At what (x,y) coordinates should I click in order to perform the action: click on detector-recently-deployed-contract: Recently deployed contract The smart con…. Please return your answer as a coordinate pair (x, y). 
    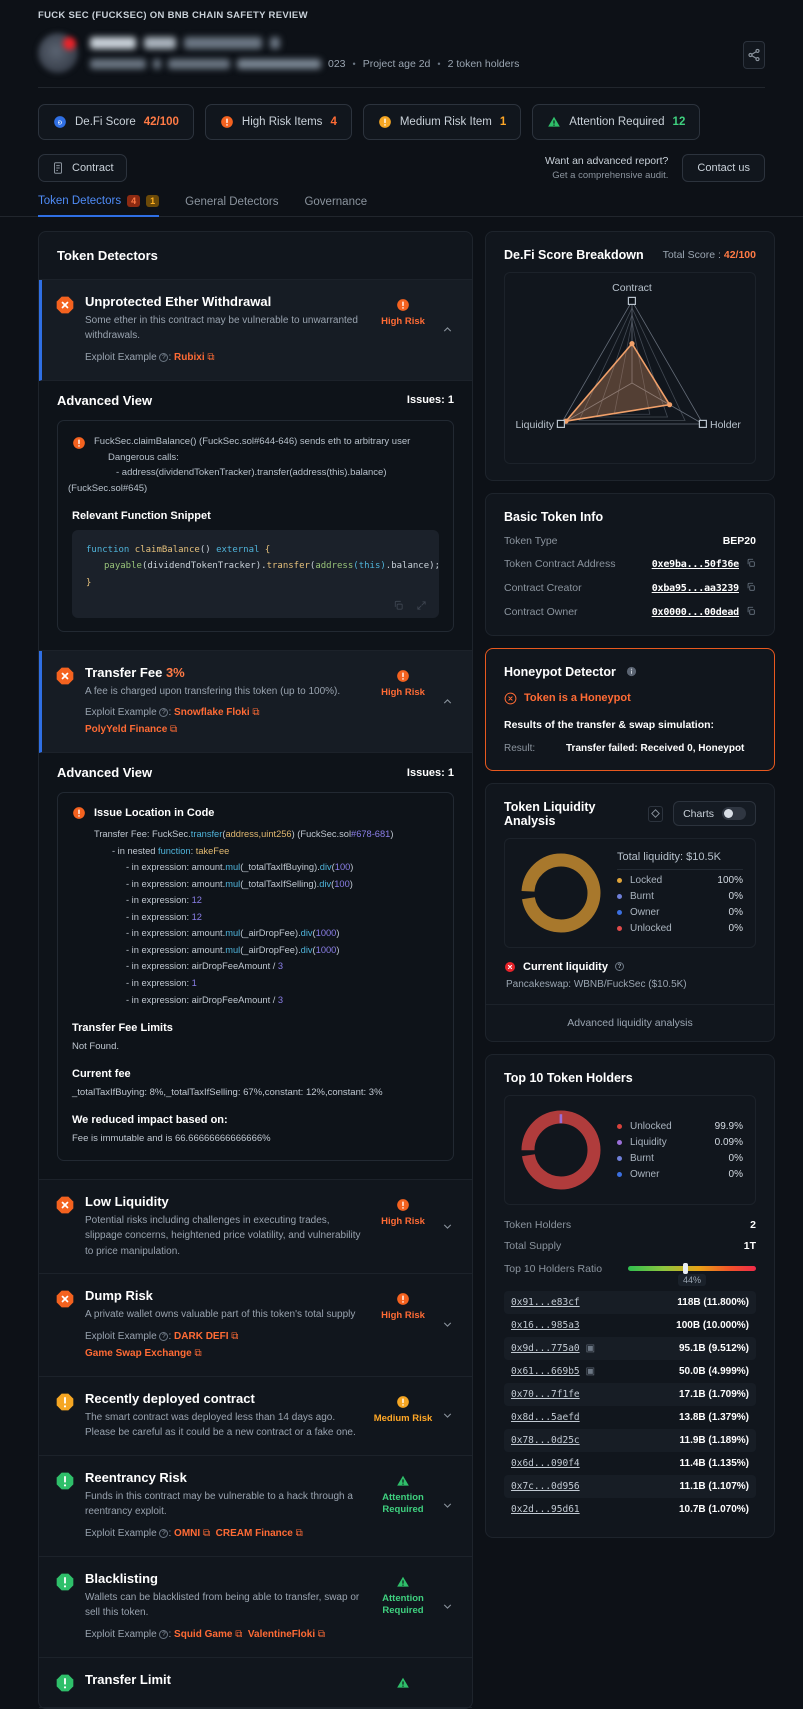
    Looking at the image, I should click on (255, 1416).